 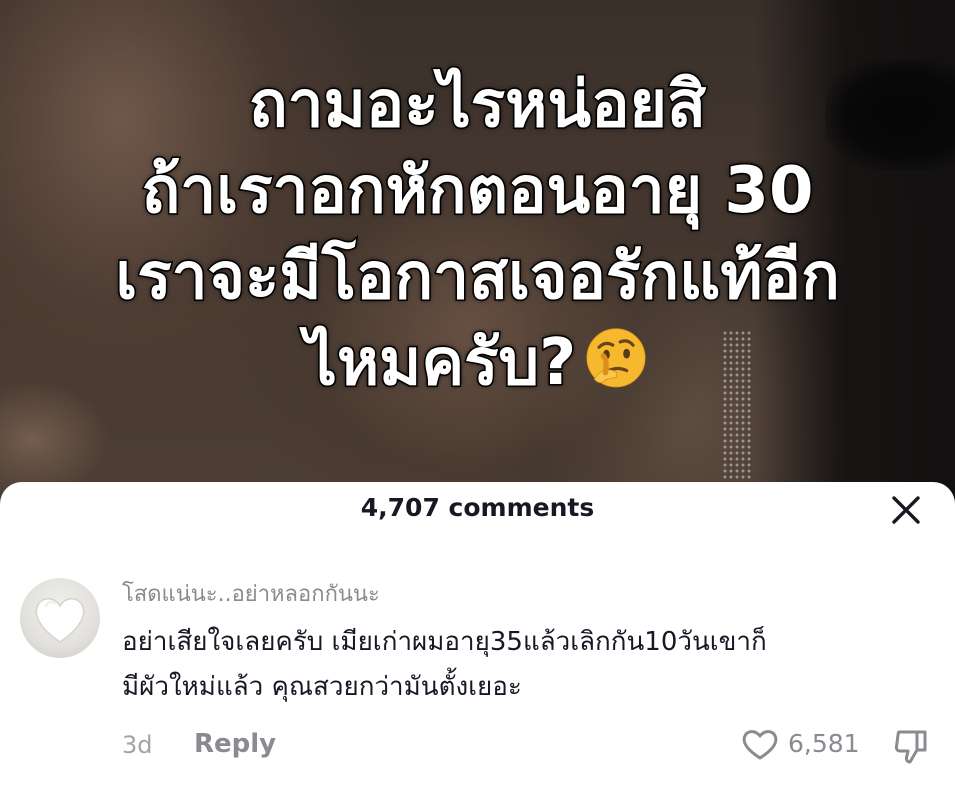 What do you see at coordinates (137, 745) in the screenshot?
I see `comment-timestamp: 3d` at bounding box center [137, 745].